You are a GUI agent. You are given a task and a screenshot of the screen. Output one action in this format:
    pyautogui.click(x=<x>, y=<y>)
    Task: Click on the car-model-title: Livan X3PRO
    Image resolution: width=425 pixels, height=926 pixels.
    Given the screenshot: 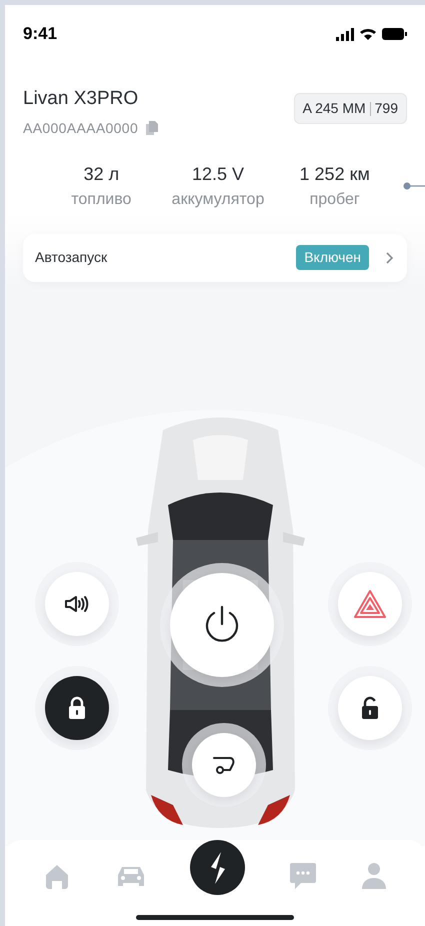 What is the action you would take?
    pyautogui.click(x=81, y=99)
    